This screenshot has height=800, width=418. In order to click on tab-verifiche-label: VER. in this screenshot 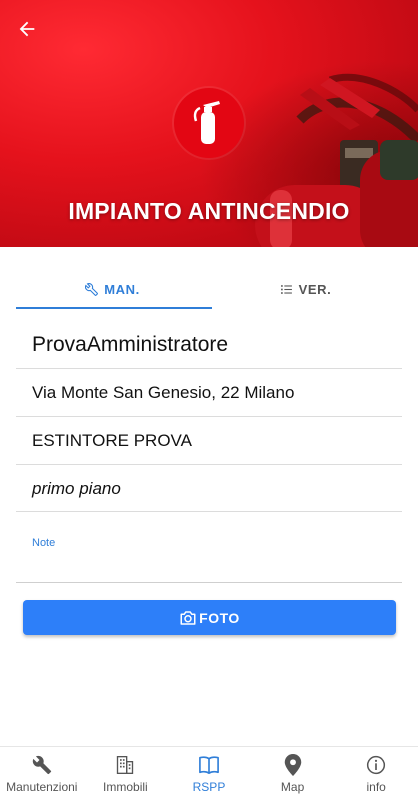, I will do `click(315, 289)`.